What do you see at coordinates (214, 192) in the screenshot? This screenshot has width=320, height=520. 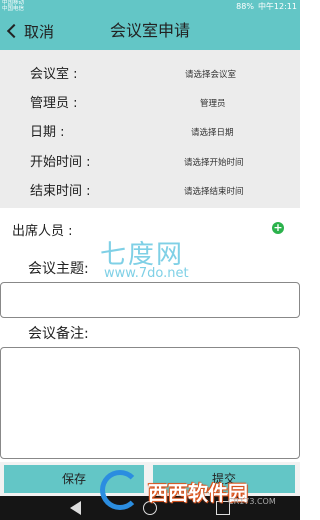 I see `end-time-picker: 请选择结束时间` at bounding box center [214, 192].